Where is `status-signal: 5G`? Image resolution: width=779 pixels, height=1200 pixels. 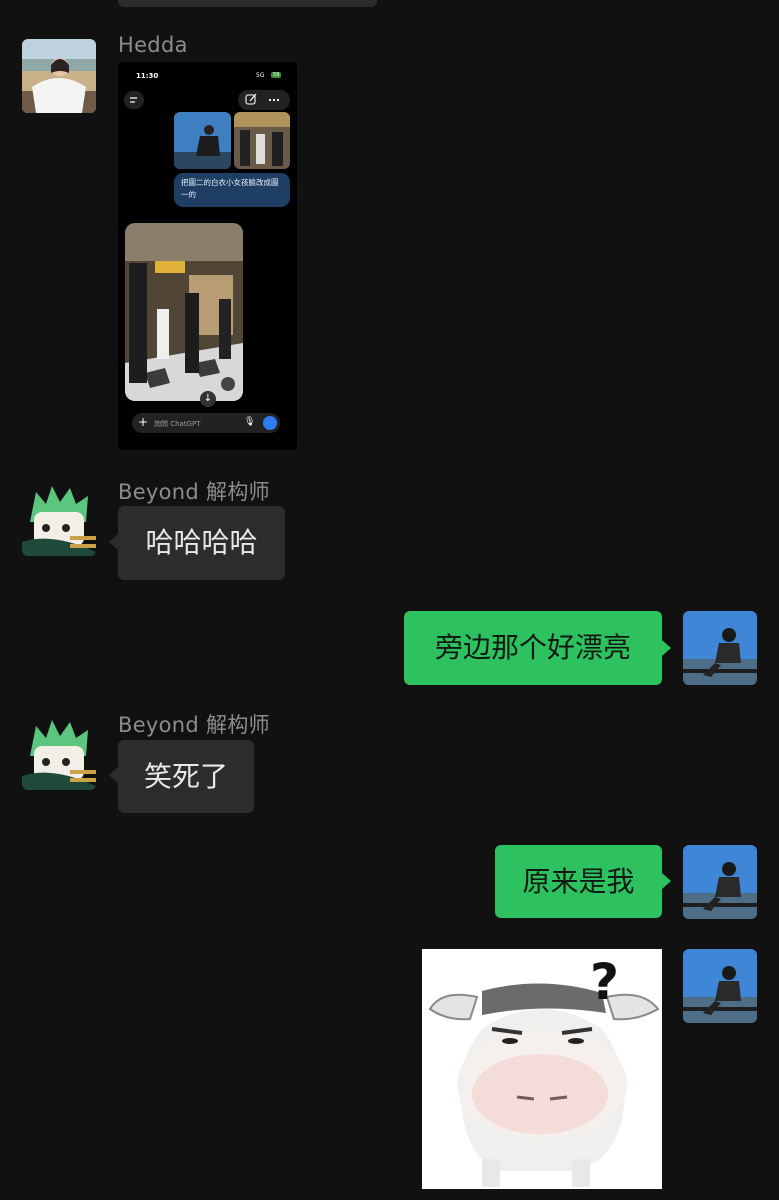
status-signal: 5G is located at coordinates (260, 75).